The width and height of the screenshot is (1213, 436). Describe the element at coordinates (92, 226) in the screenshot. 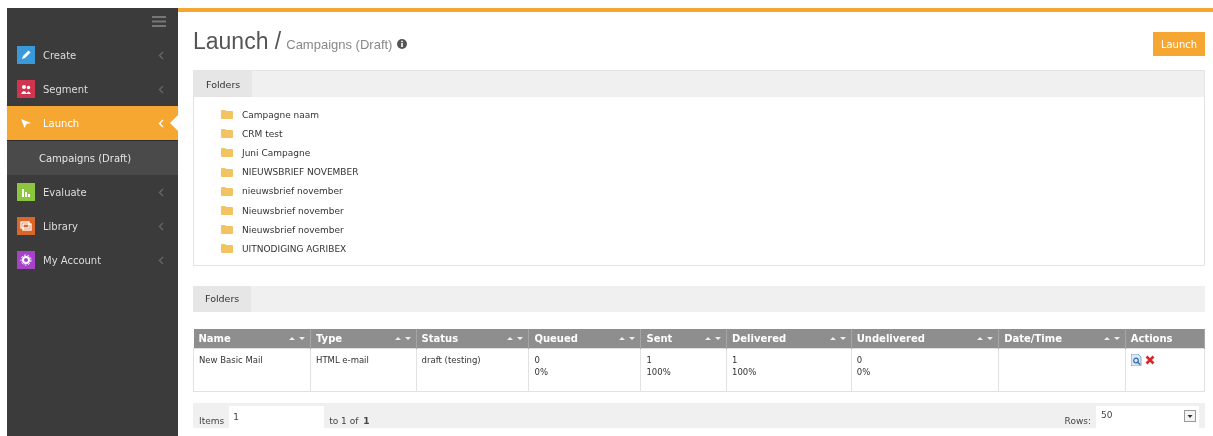

I see `nav-item: Library` at that location.